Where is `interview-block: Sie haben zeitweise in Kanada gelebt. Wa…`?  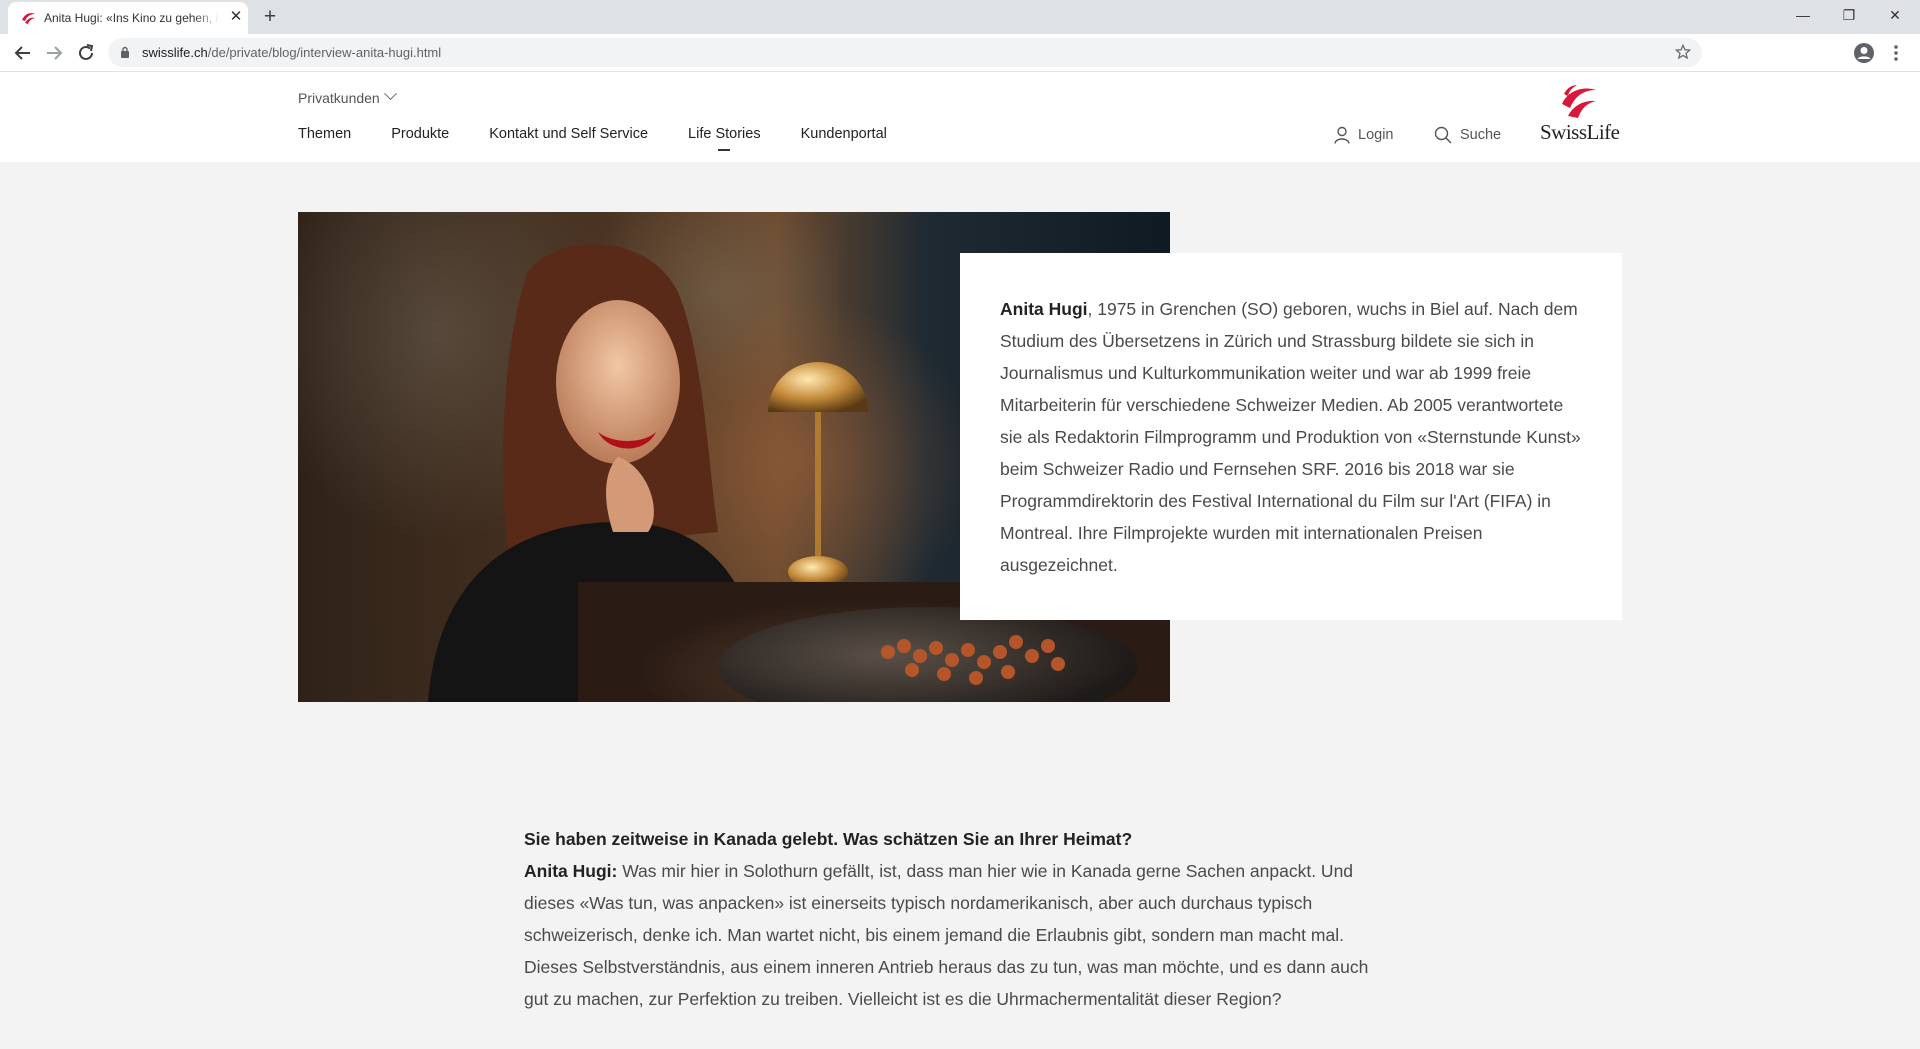
interview-block: Sie haben zeitweise in Kanada gelebt. Wa… is located at coordinates (959, 919).